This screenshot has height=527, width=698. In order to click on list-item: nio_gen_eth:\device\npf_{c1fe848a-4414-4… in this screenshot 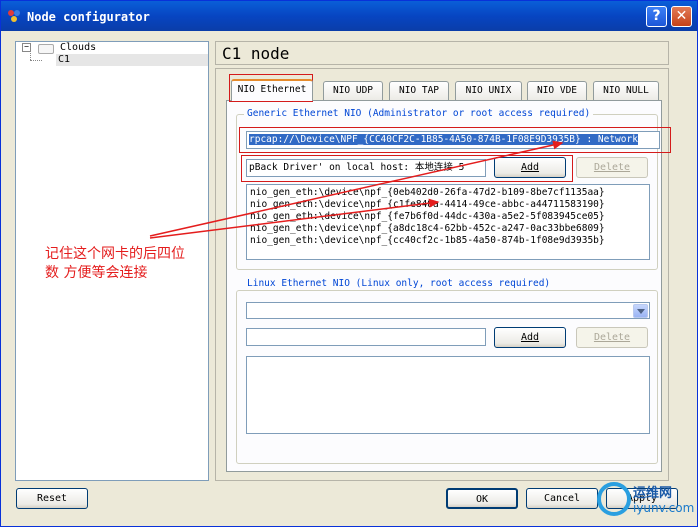, I will do `click(448, 205)`.